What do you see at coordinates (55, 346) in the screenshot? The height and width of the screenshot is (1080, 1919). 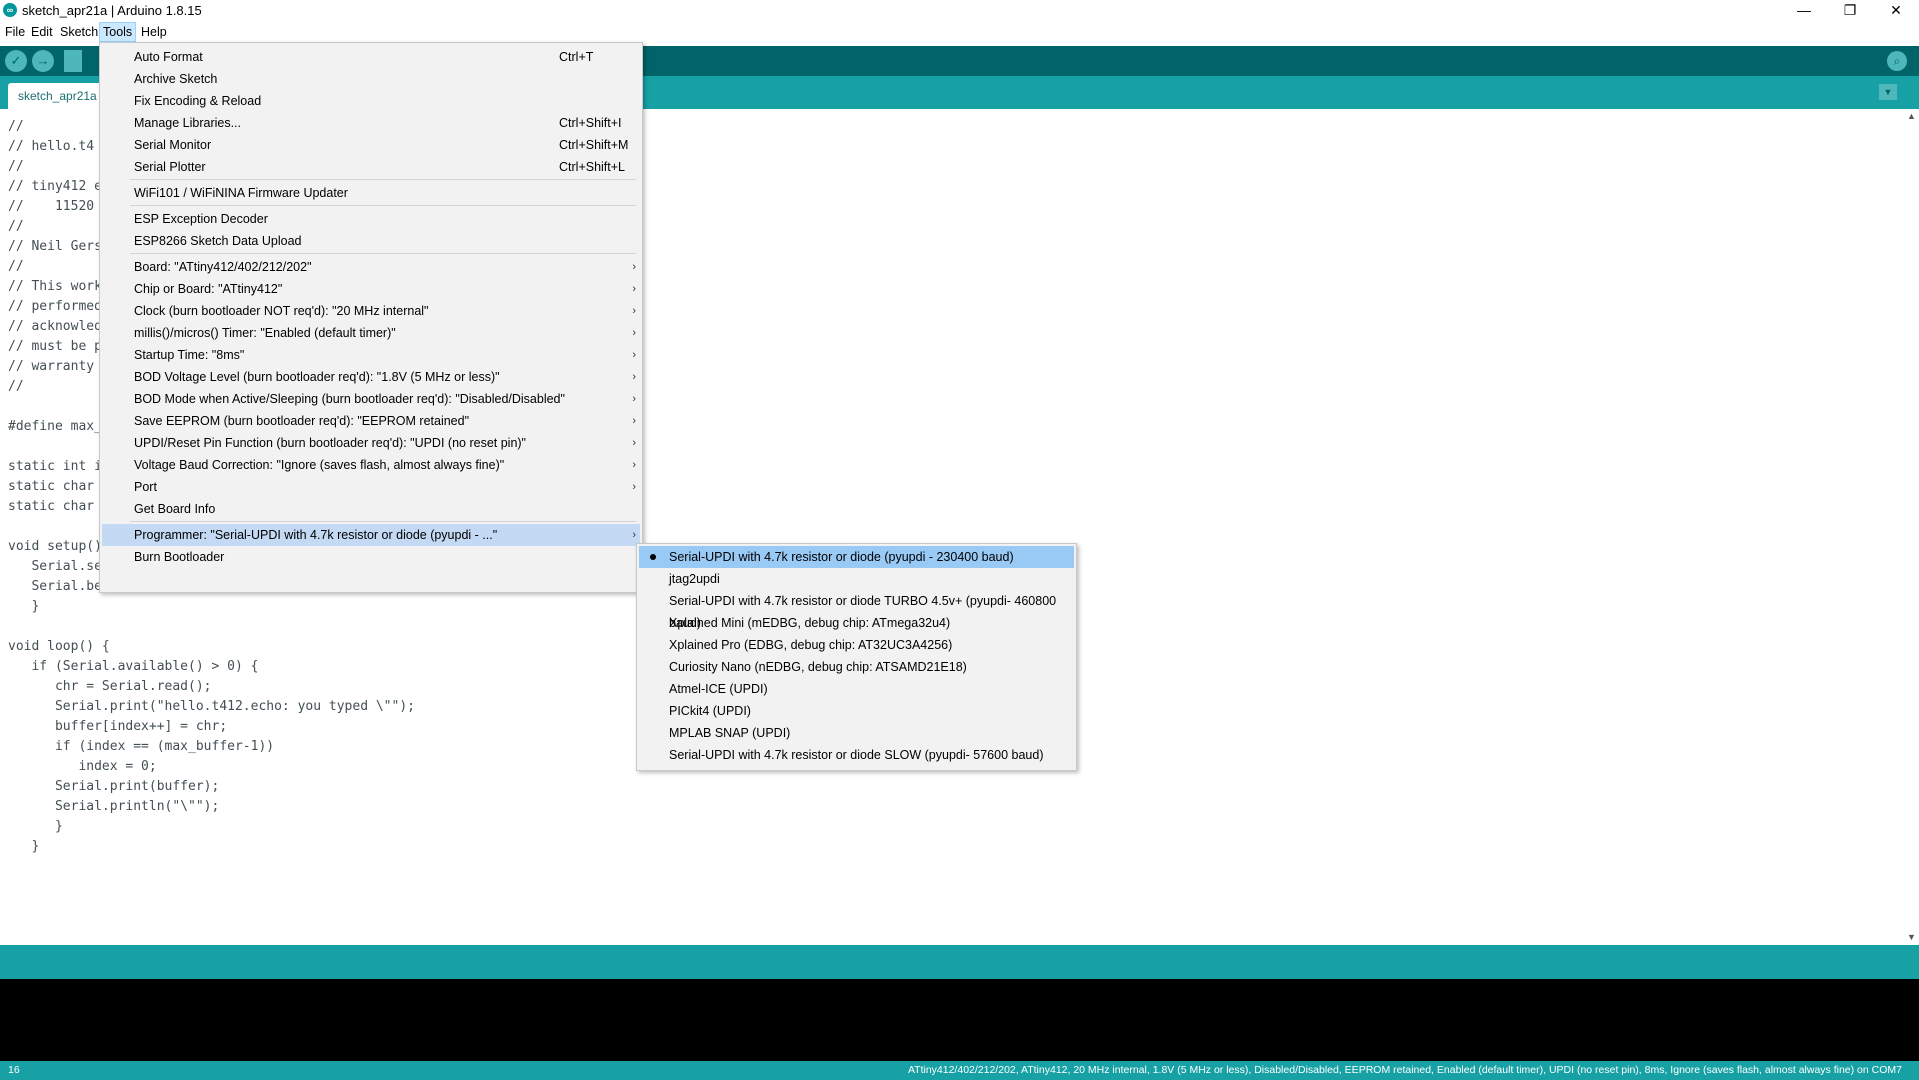 I see `code-line: // must be p` at bounding box center [55, 346].